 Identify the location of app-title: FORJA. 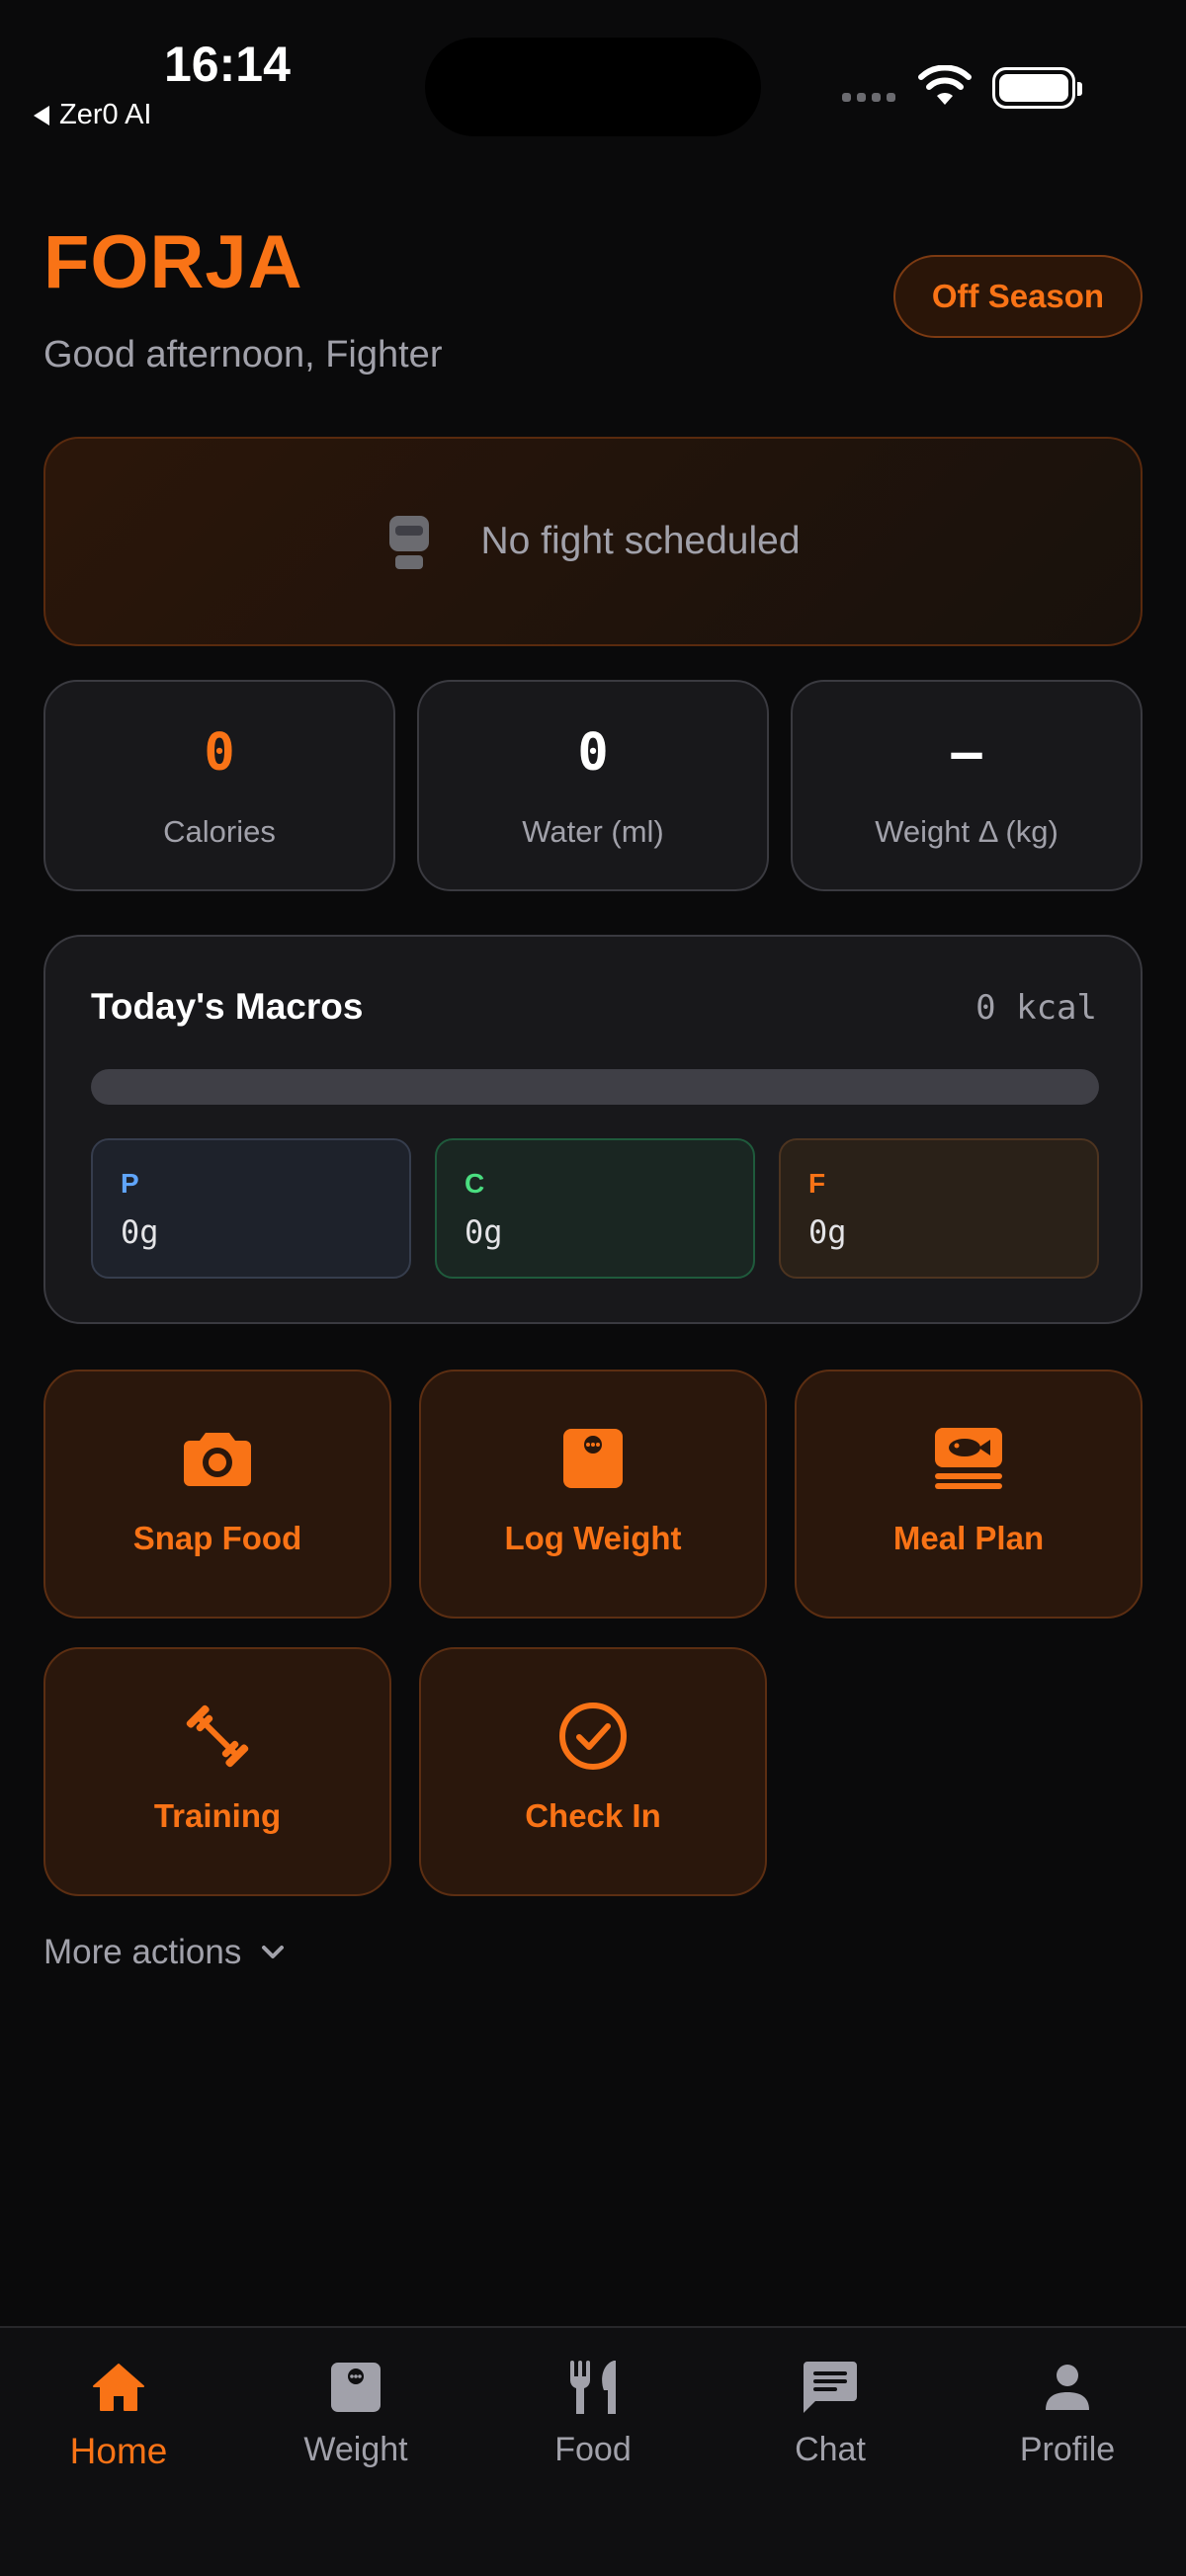
(173, 262).